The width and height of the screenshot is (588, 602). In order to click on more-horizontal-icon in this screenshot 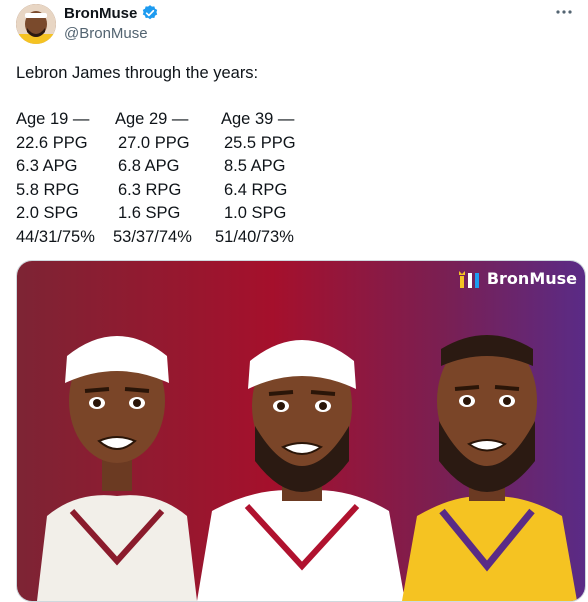, I will do `click(564, 14)`.